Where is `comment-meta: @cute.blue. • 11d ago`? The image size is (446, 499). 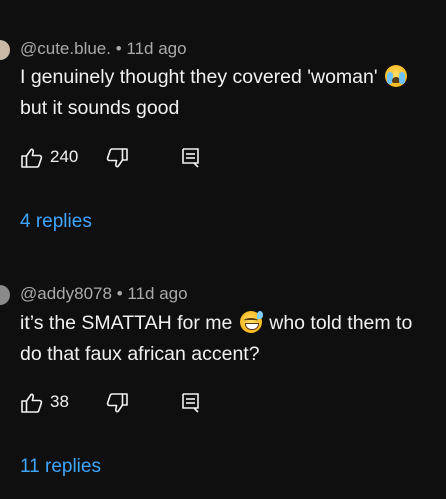 comment-meta: @cute.blue. • 11d ago is located at coordinates (103, 49).